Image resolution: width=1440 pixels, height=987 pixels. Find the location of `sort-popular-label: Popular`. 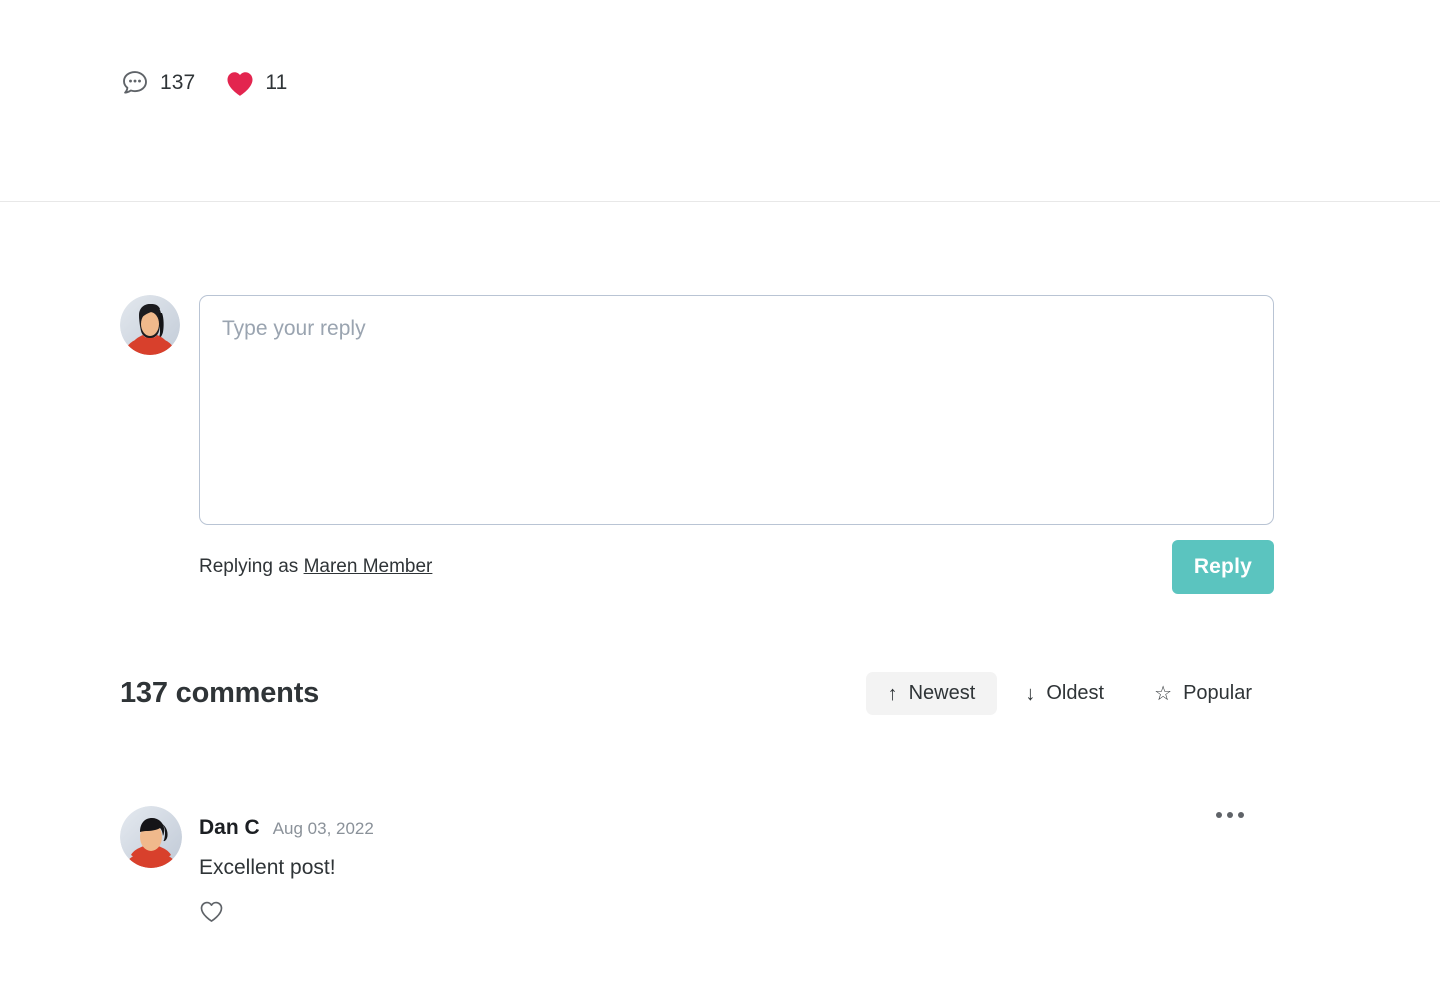

sort-popular-label: Popular is located at coordinates (1217, 693).